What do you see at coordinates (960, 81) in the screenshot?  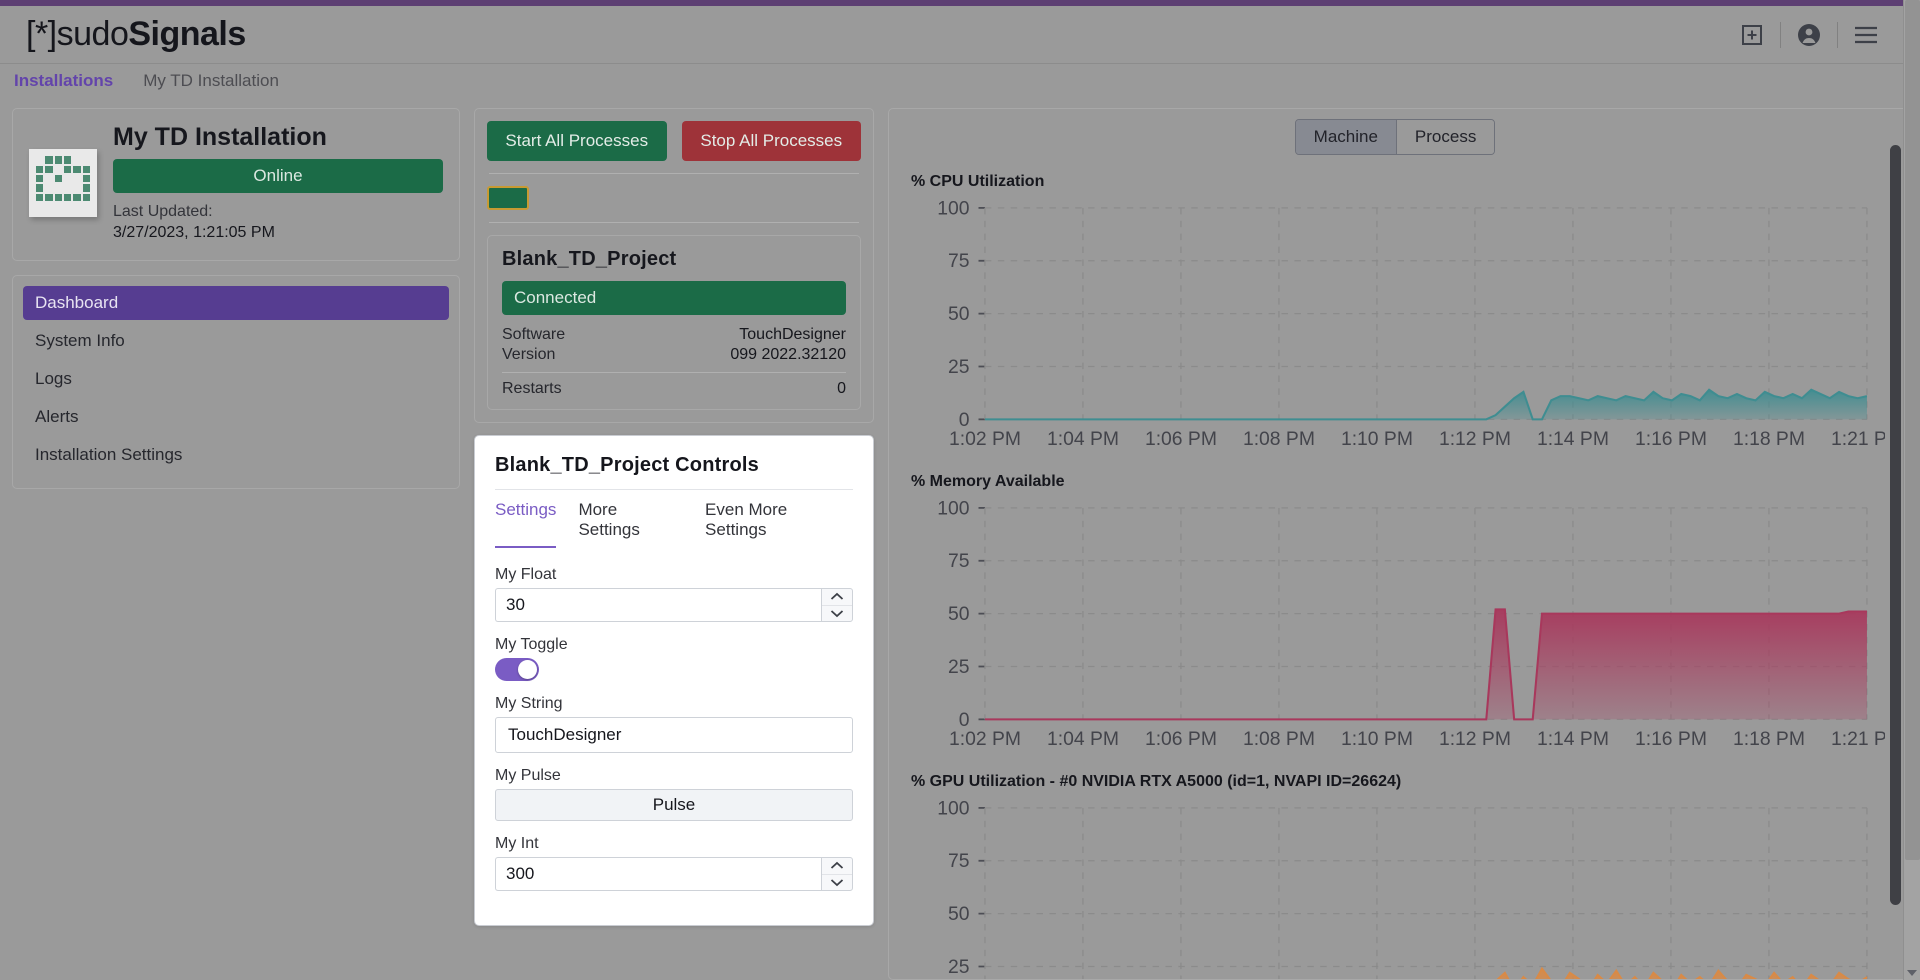 I see `breadcrumb: Installations My TD Installation` at bounding box center [960, 81].